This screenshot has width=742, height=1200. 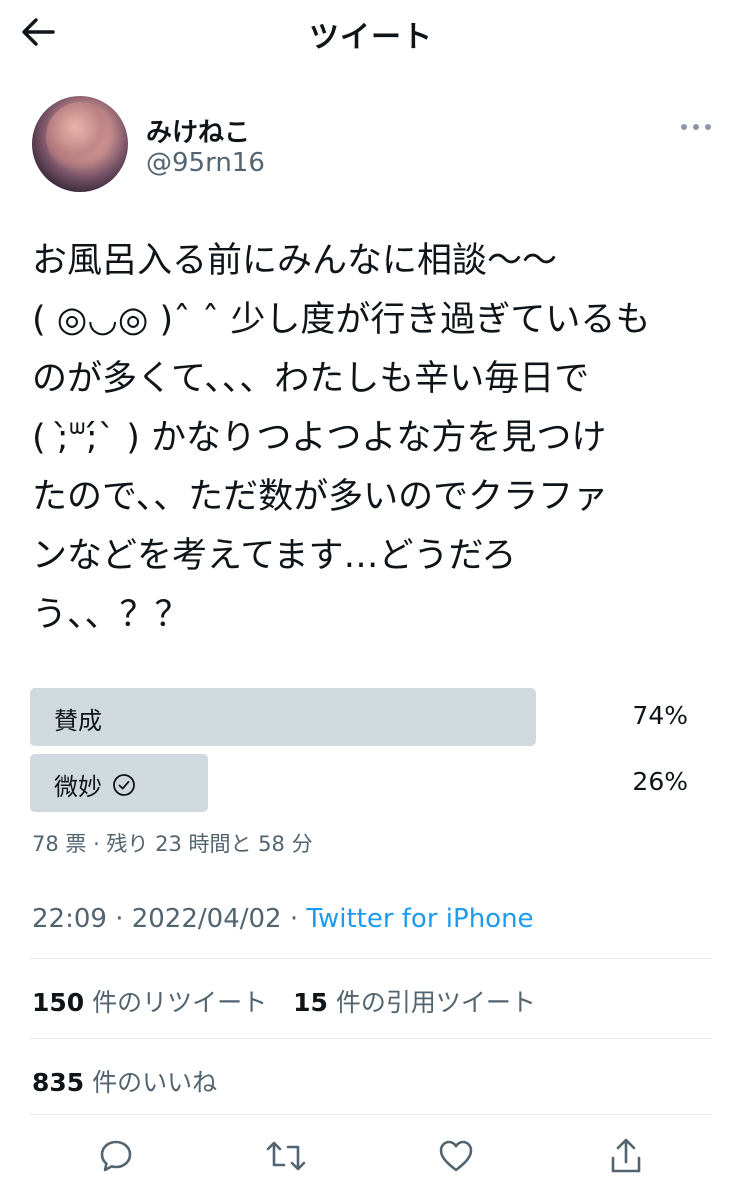 I want to click on header: ツイート, so click(x=371, y=31).